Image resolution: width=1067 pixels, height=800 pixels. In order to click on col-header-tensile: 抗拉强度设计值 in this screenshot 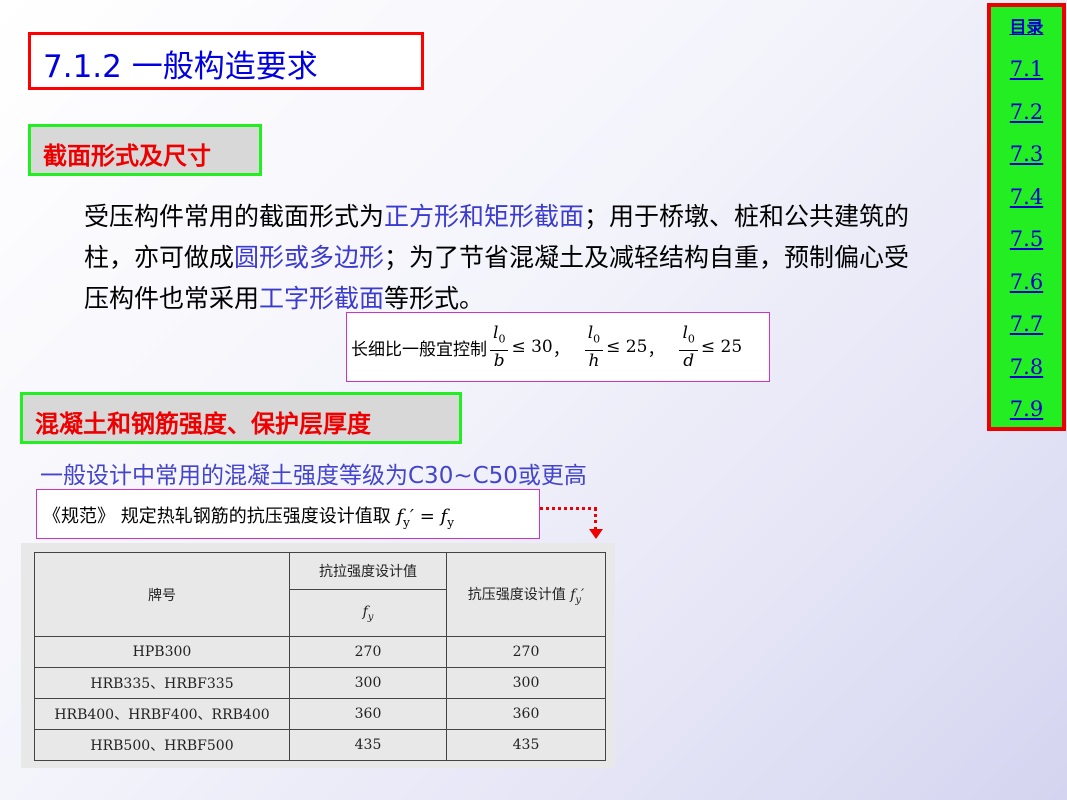, I will do `click(368, 571)`.